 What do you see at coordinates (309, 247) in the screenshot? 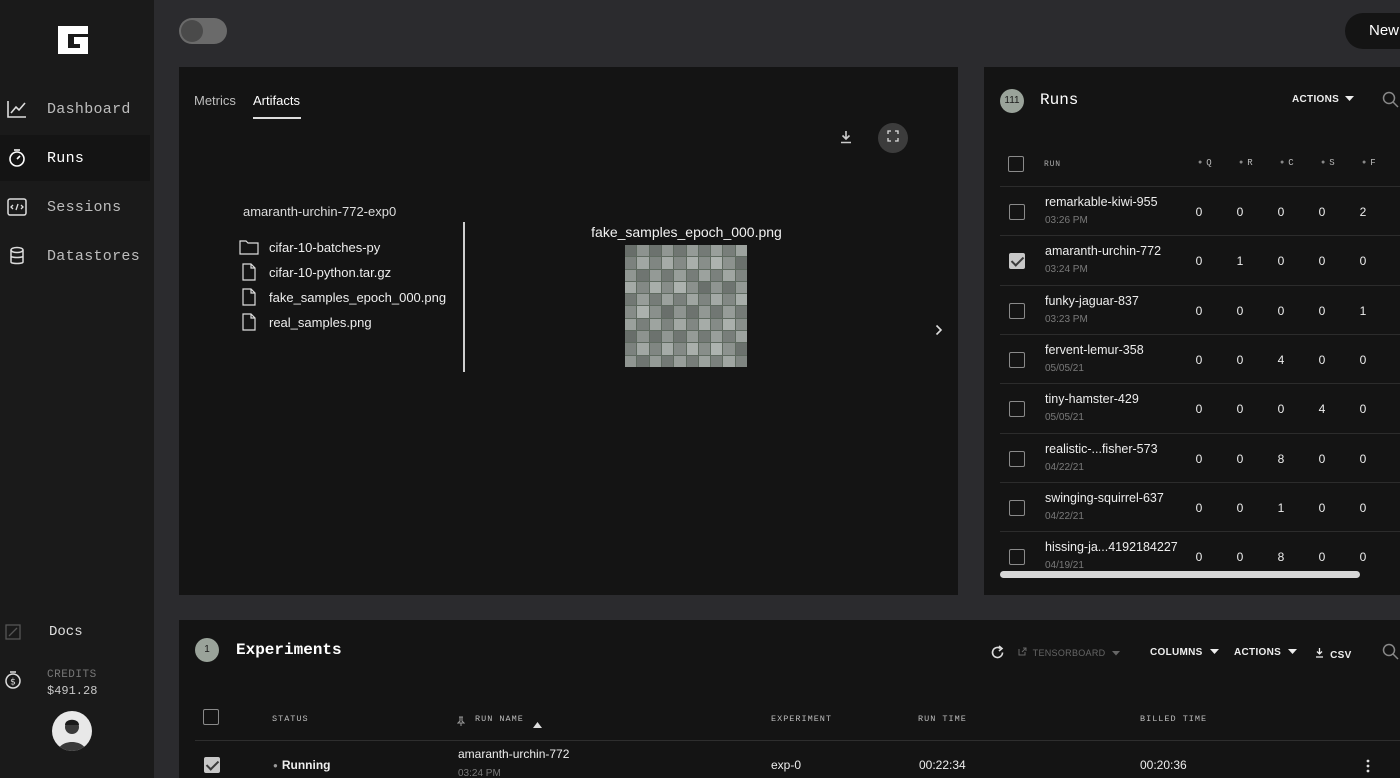
I see `tree-item-folder: cifar-10-batches-py` at bounding box center [309, 247].